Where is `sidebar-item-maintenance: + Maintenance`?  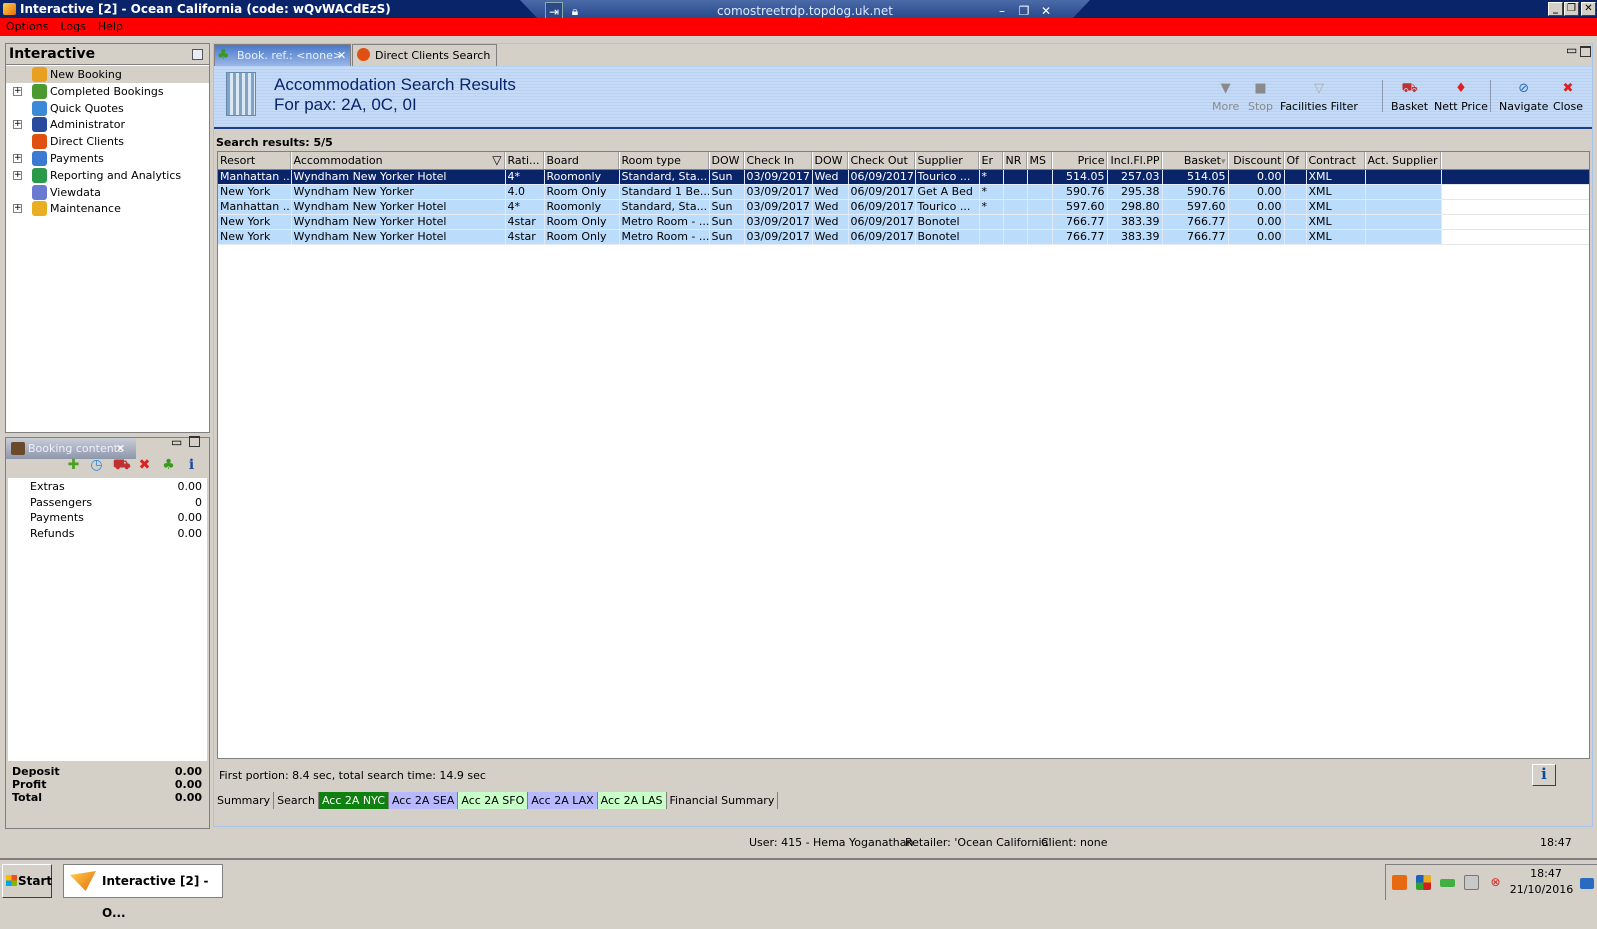 sidebar-item-maintenance: + Maintenance is located at coordinates (107, 208).